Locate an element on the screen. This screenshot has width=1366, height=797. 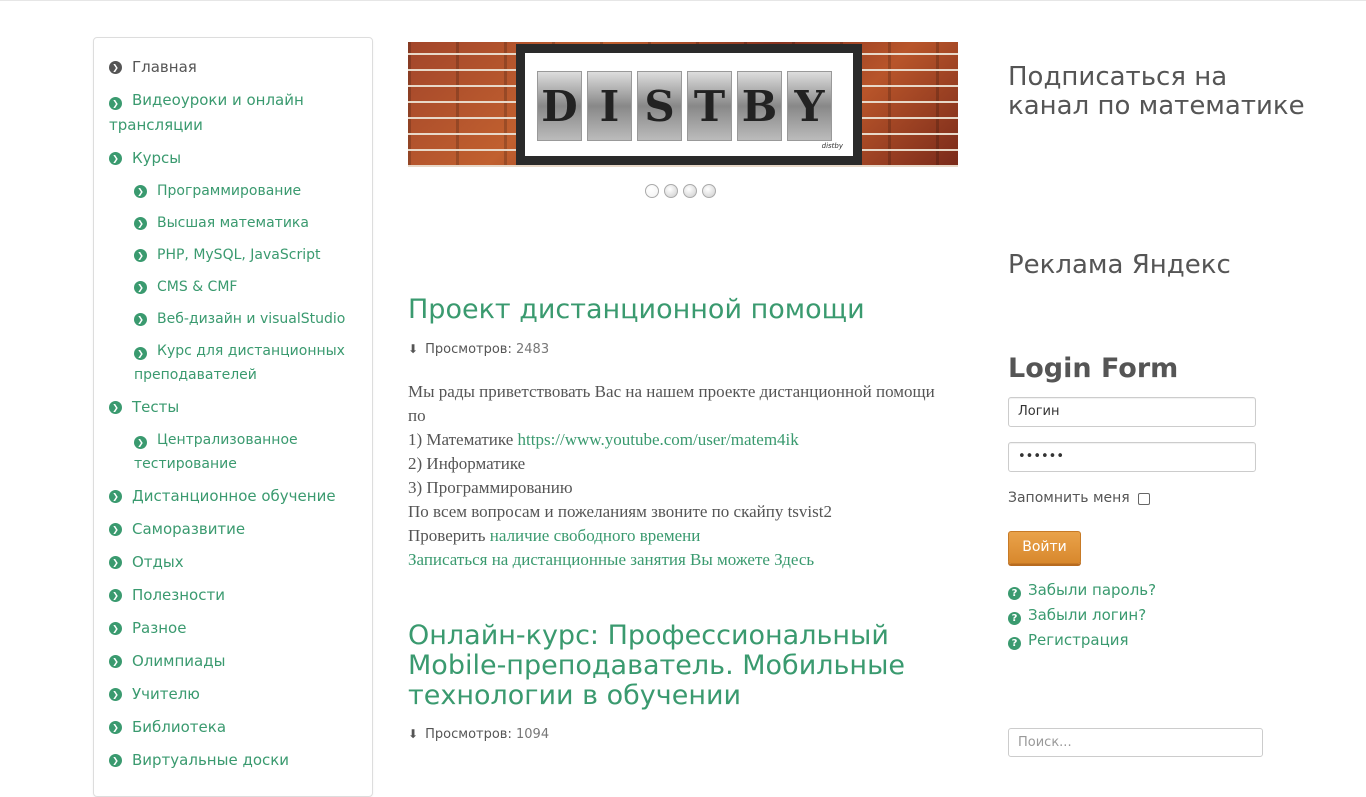
subscribe-module-title: Подписаться на канал по математике is located at coordinates (1156, 91).